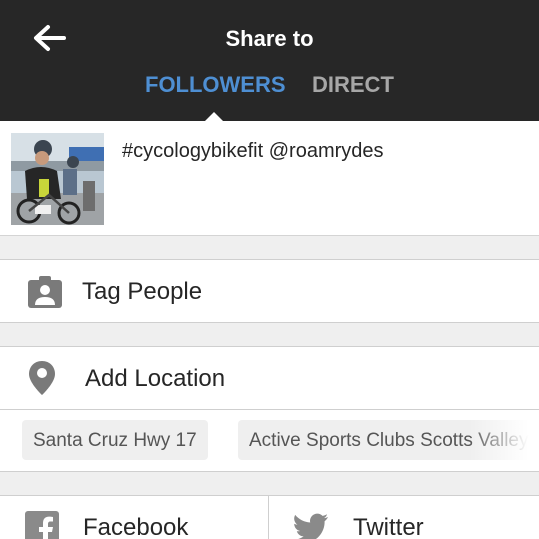 The width and height of the screenshot is (539, 539). Describe the element at coordinates (311, 526) in the screenshot. I see `twitter-icon` at that location.